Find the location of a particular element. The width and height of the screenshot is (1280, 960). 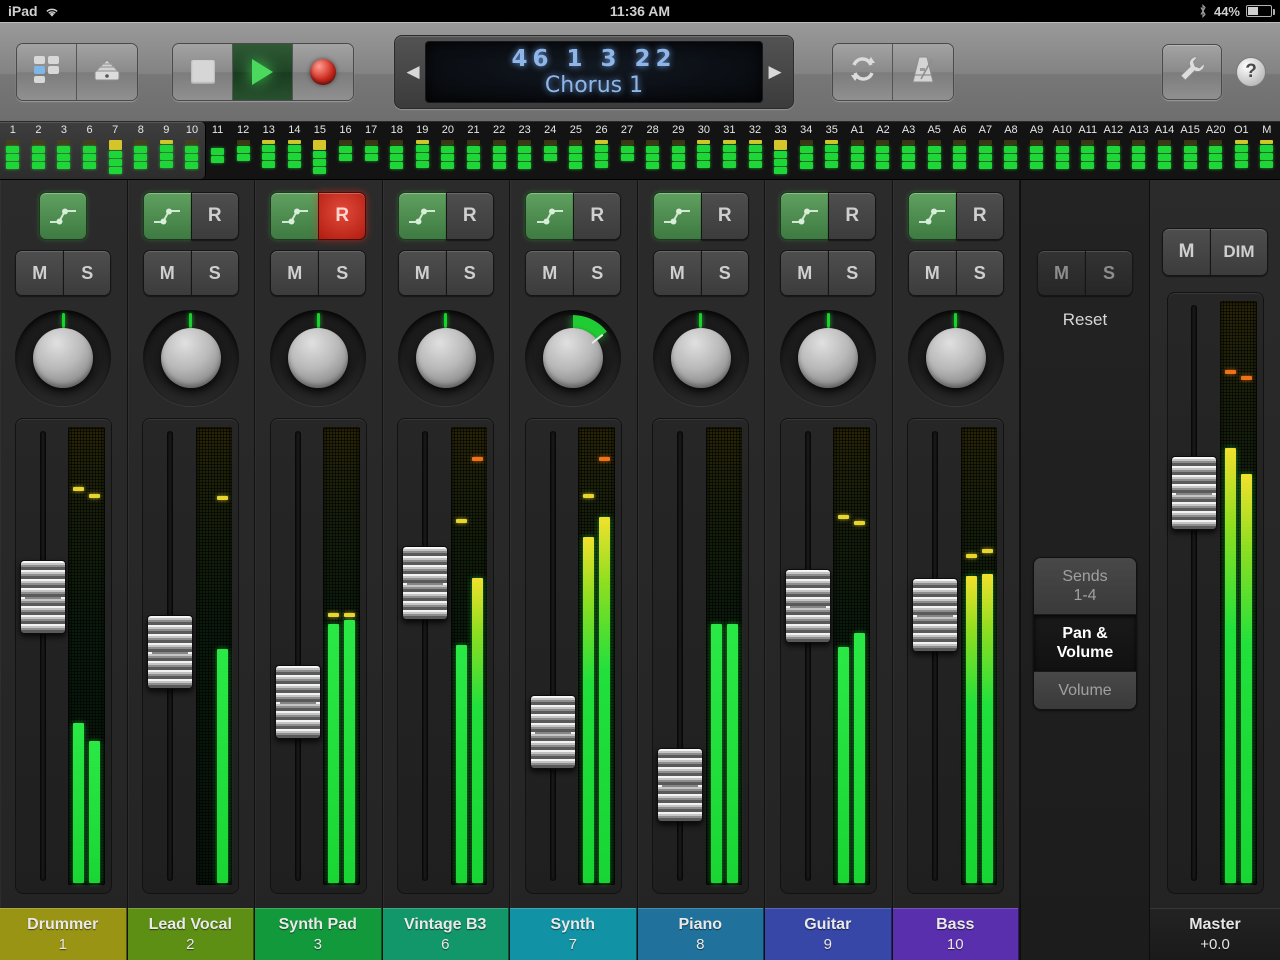

ruler-cell: 8 is located at coordinates (141, 150).